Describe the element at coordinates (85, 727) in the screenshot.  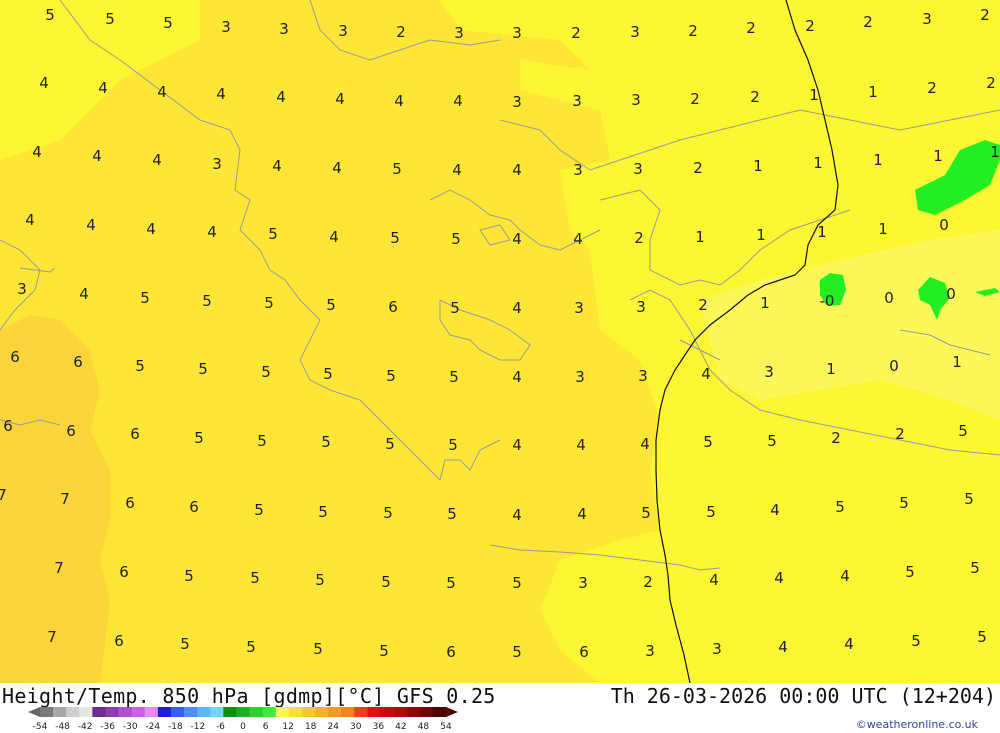
I see `legend-tick-label: -42` at that location.